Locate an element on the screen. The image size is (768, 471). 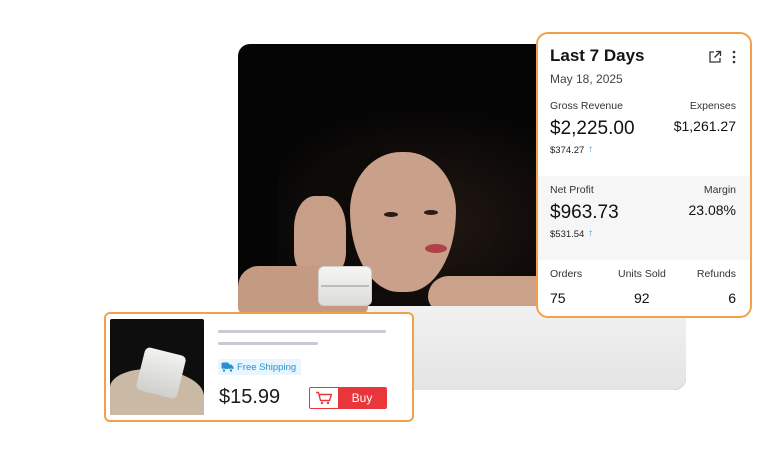
orders-label: Orders is located at coordinates (566, 274).